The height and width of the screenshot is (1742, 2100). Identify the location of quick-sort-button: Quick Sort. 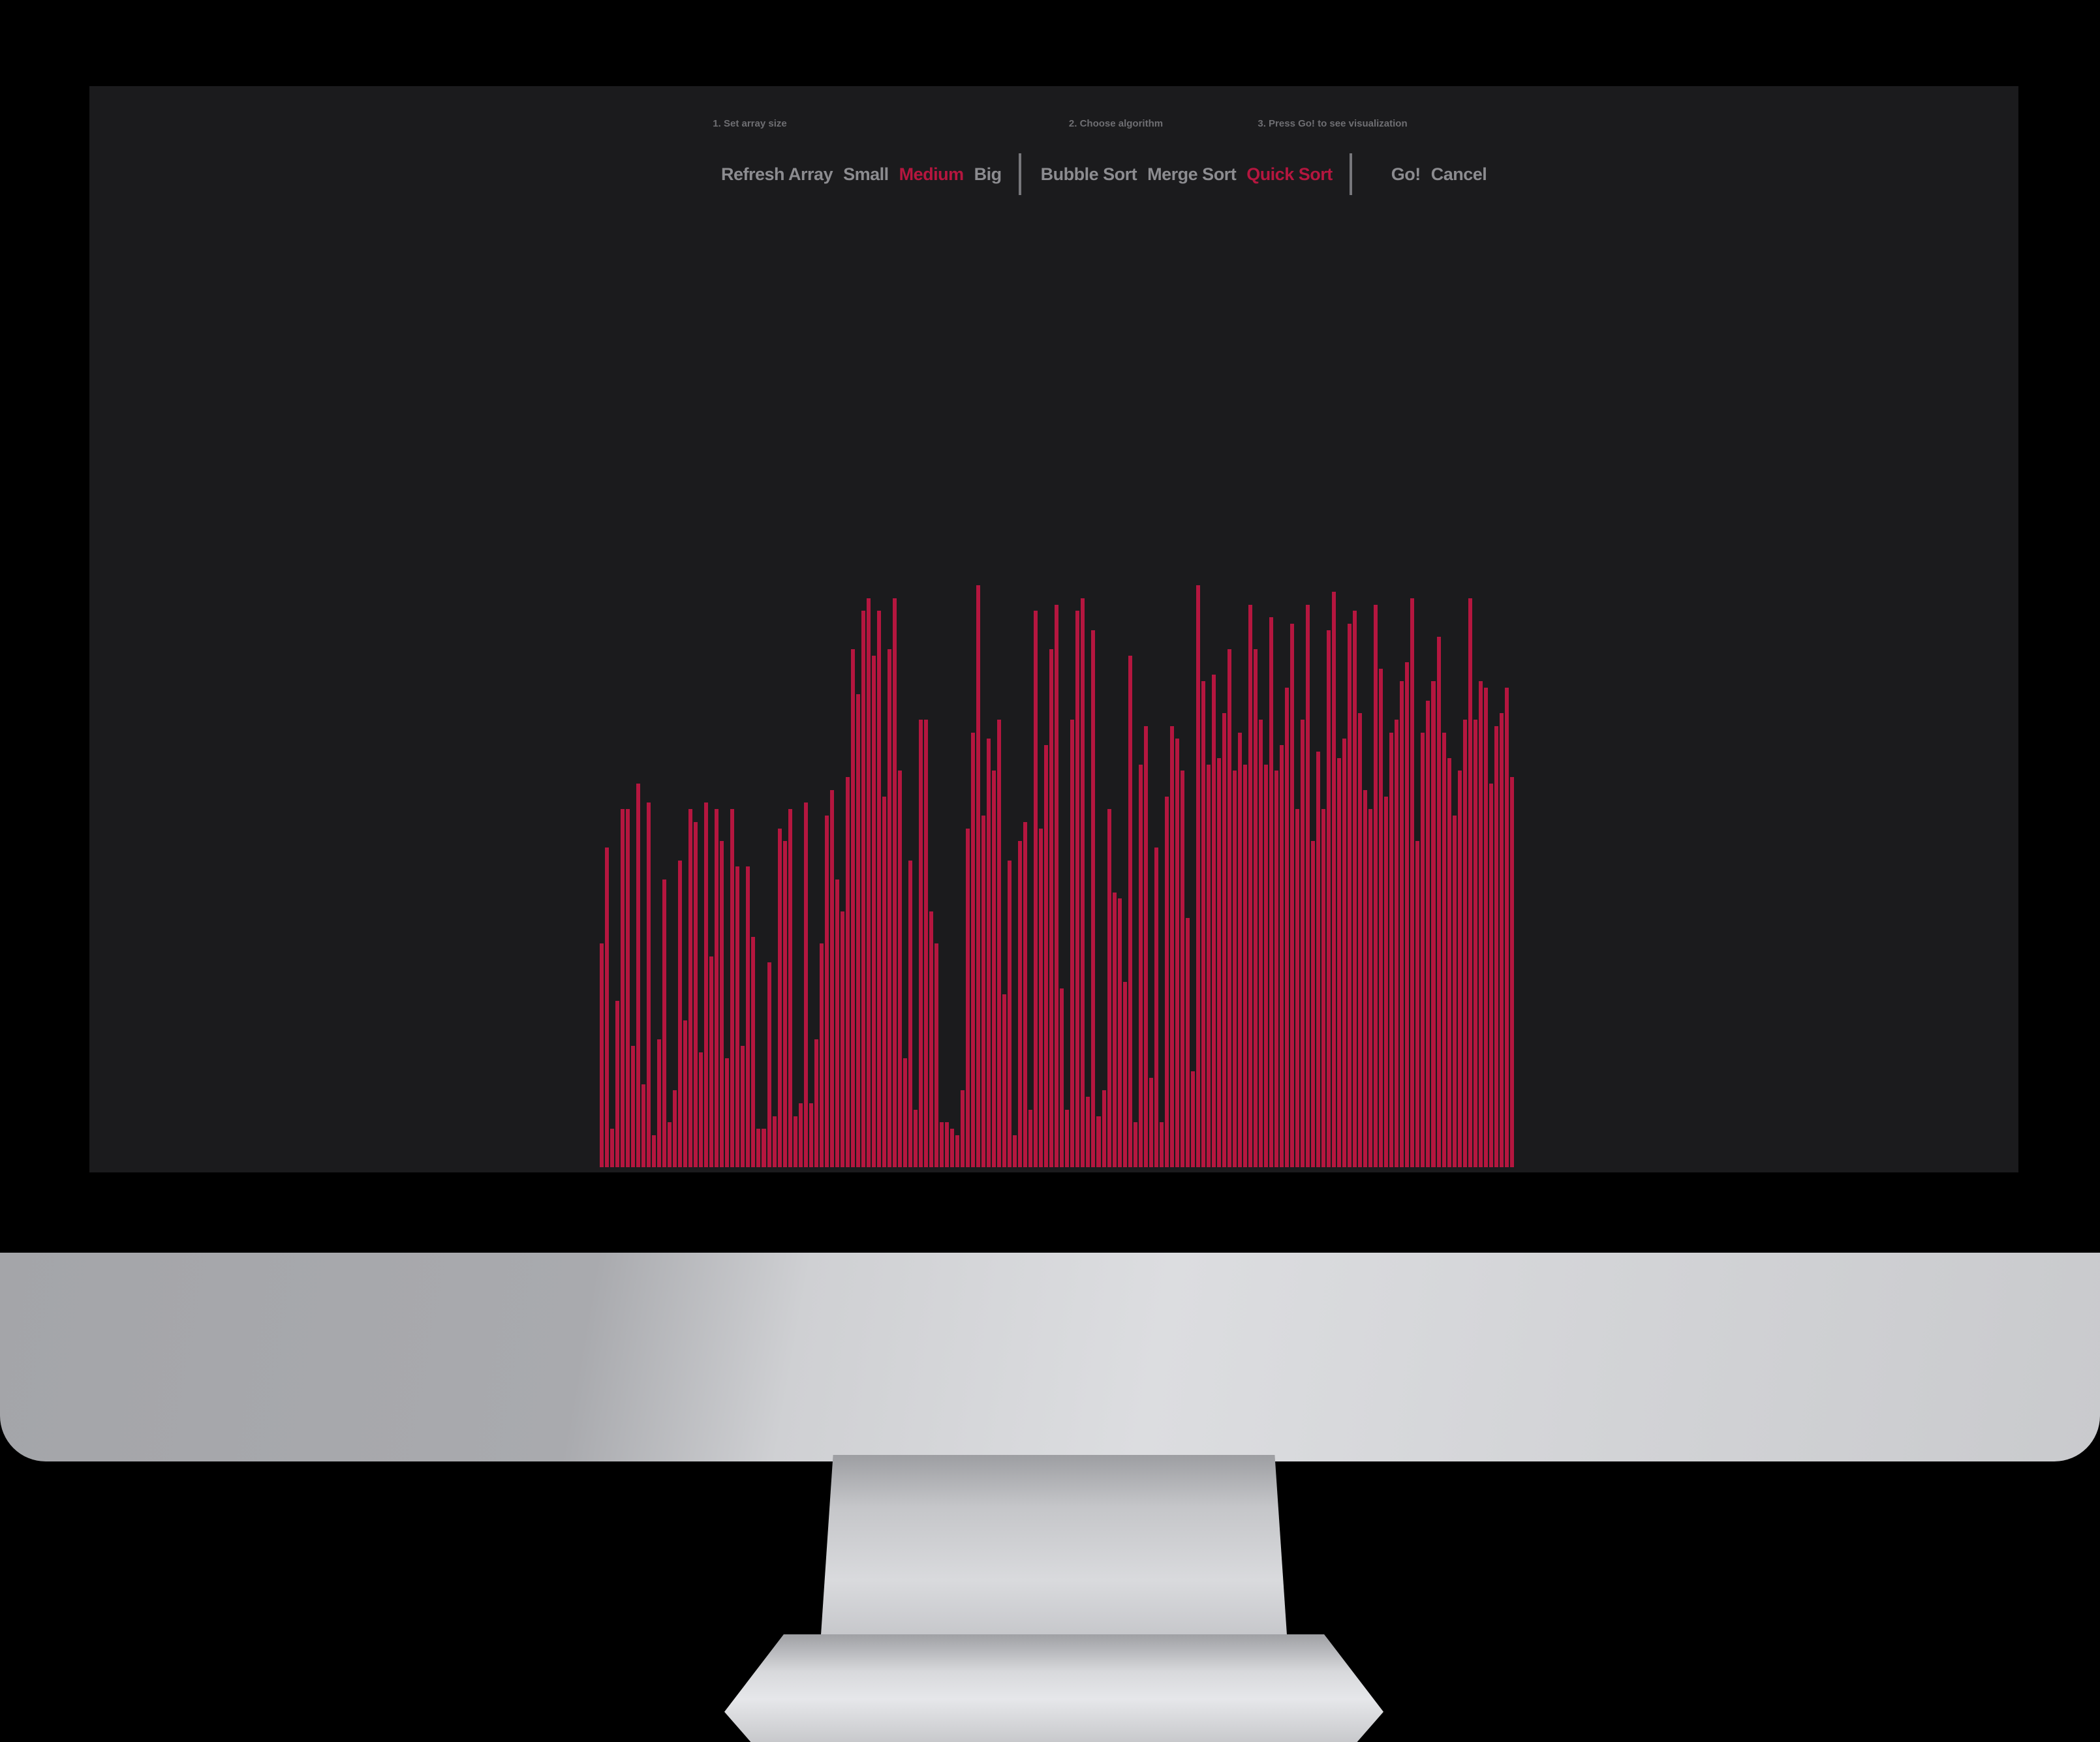
(1289, 174).